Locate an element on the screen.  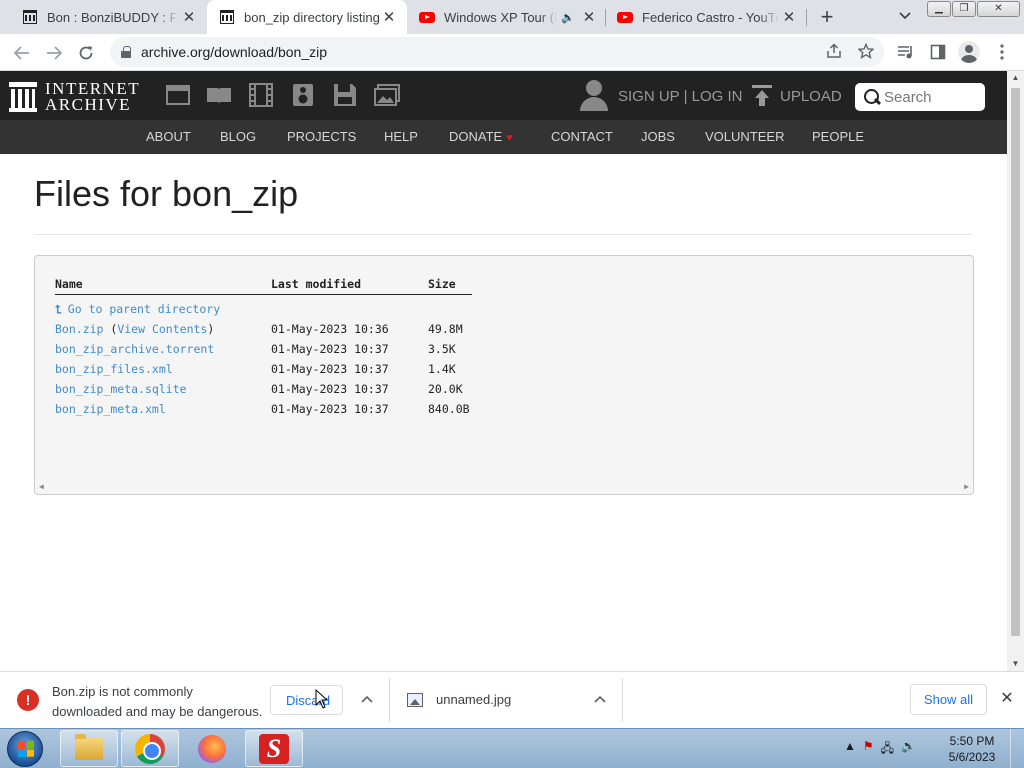
share-icon is located at coordinates (834, 51).